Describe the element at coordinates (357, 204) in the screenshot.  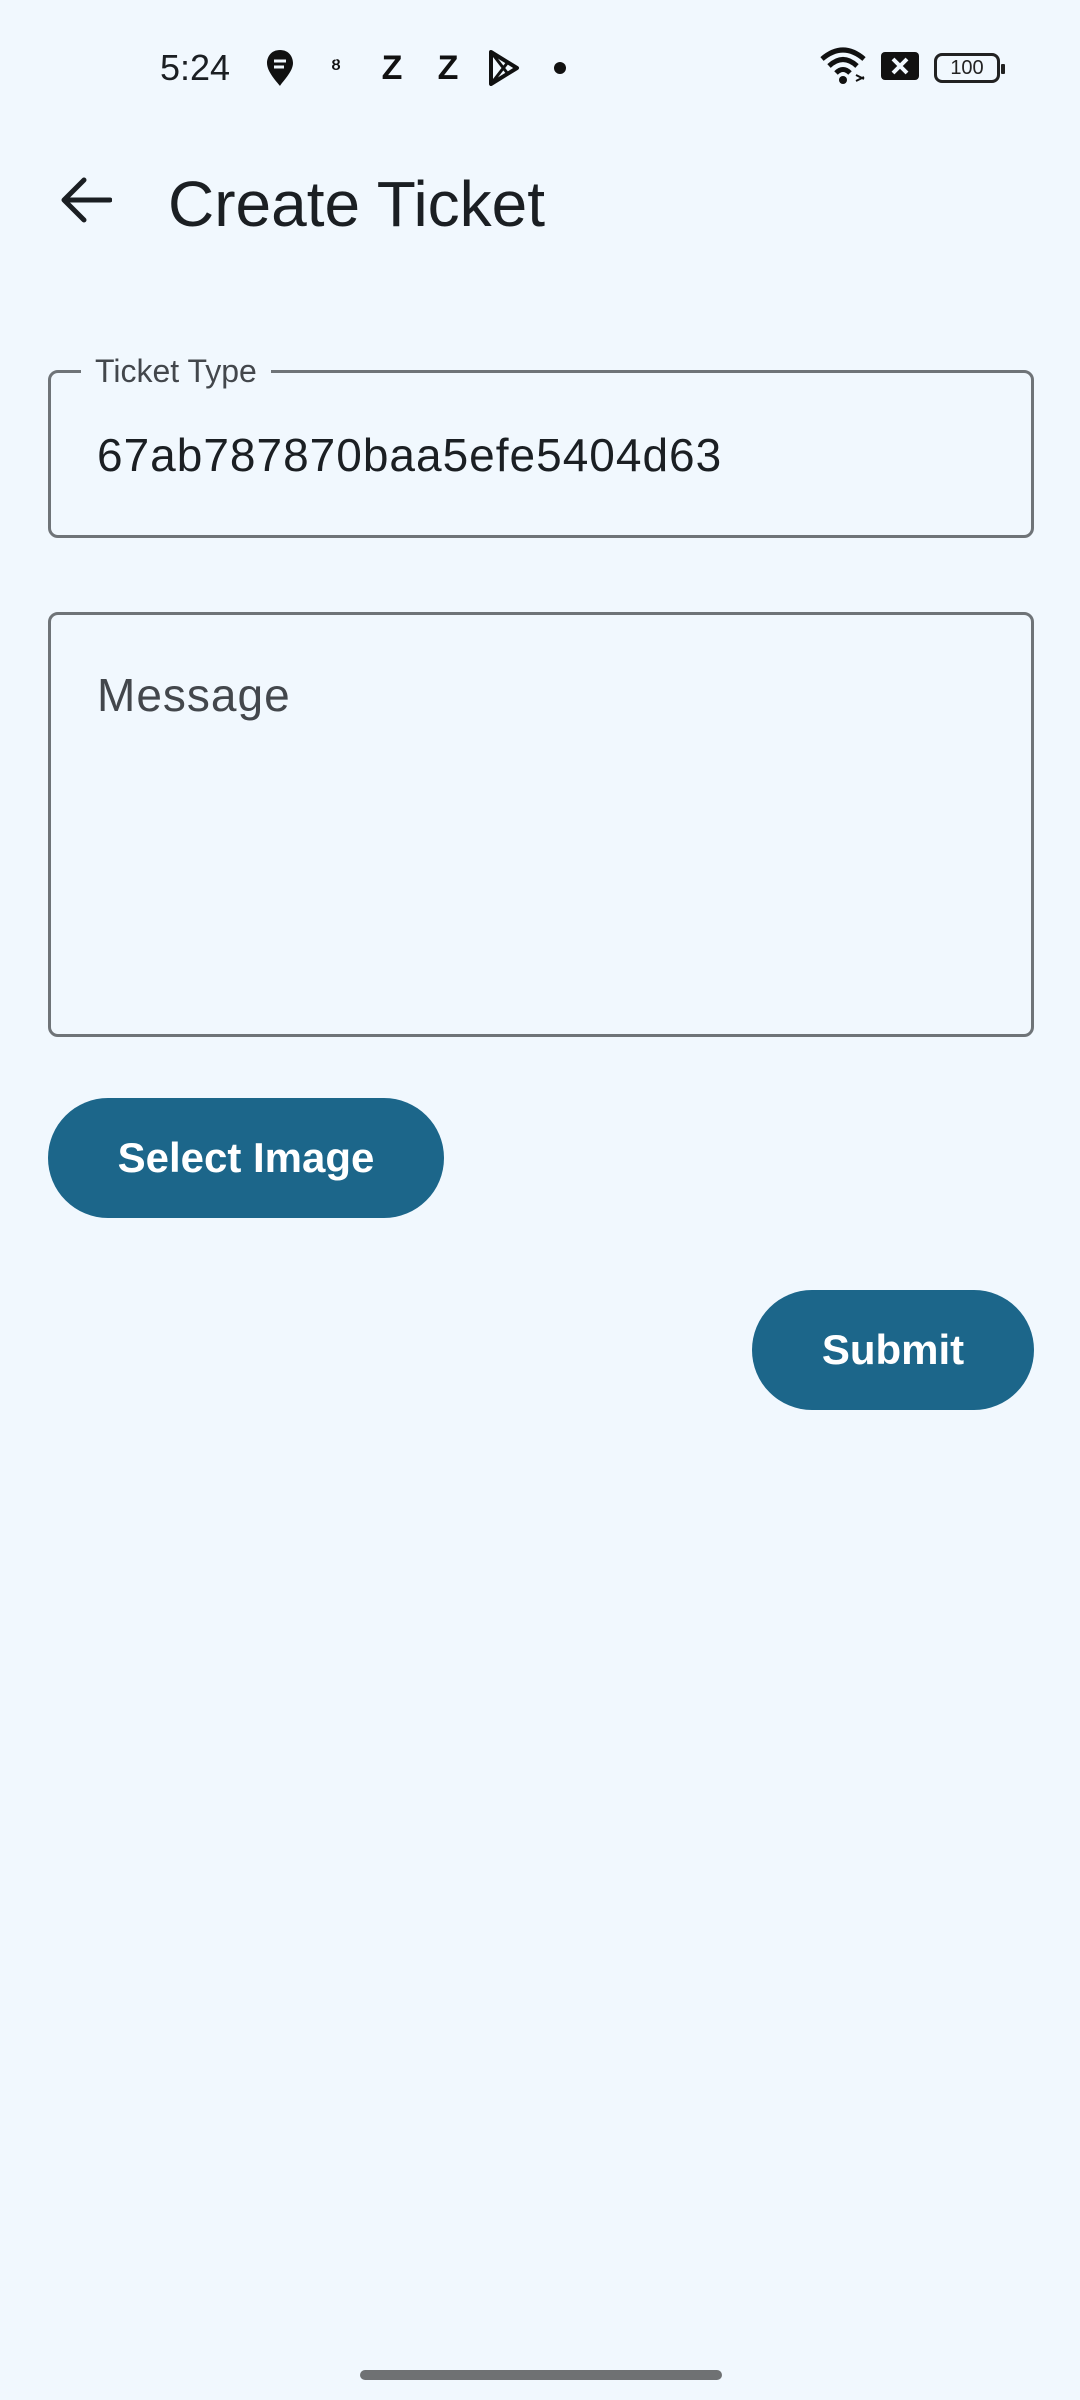
I see `page-title: Create Ticket` at that location.